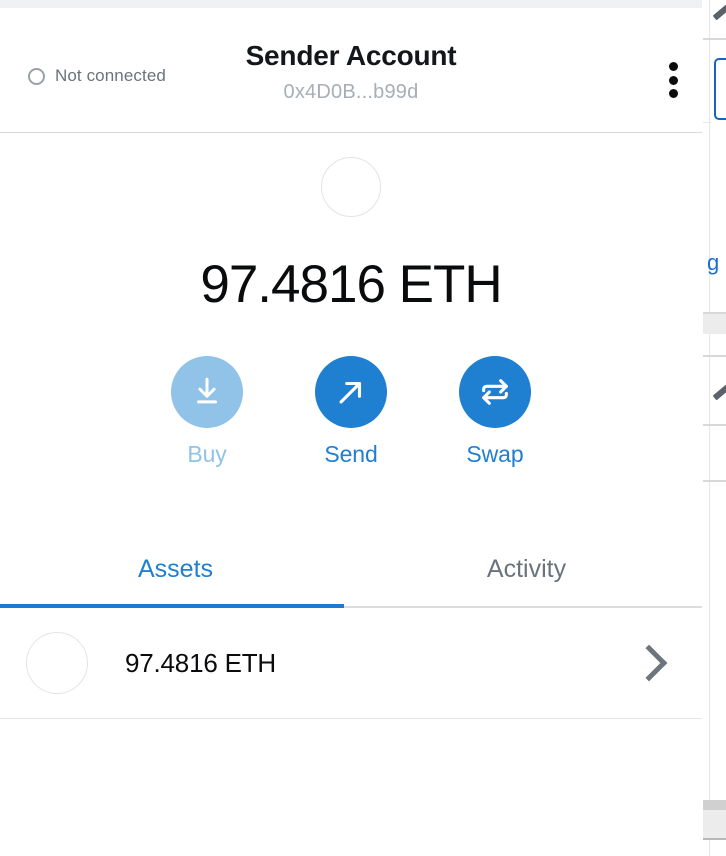 This screenshot has width=726, height=856. I want to click on tab-active-underline, so click(172, 606).